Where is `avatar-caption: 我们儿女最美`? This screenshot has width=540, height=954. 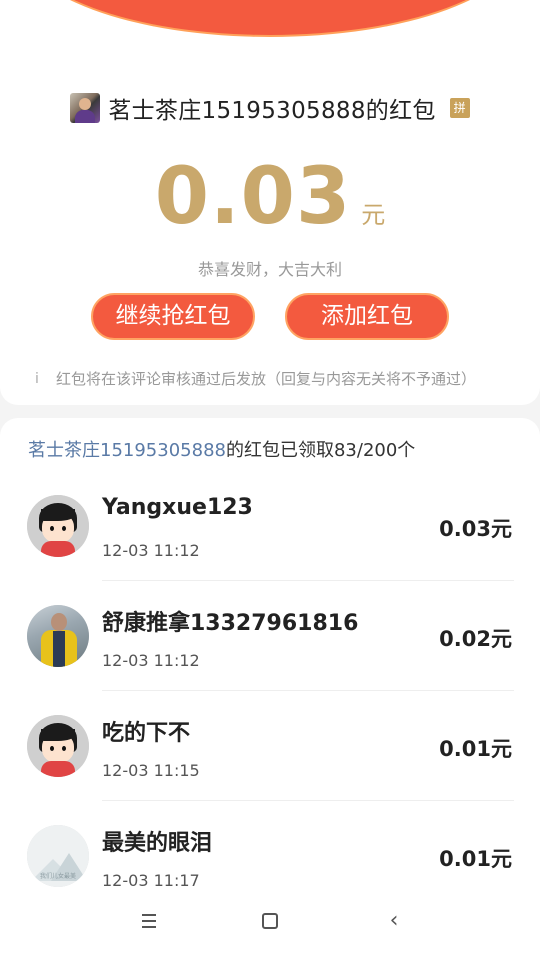
avatar-caption: 我们儿女最美 is located at coordinates (57, 876).